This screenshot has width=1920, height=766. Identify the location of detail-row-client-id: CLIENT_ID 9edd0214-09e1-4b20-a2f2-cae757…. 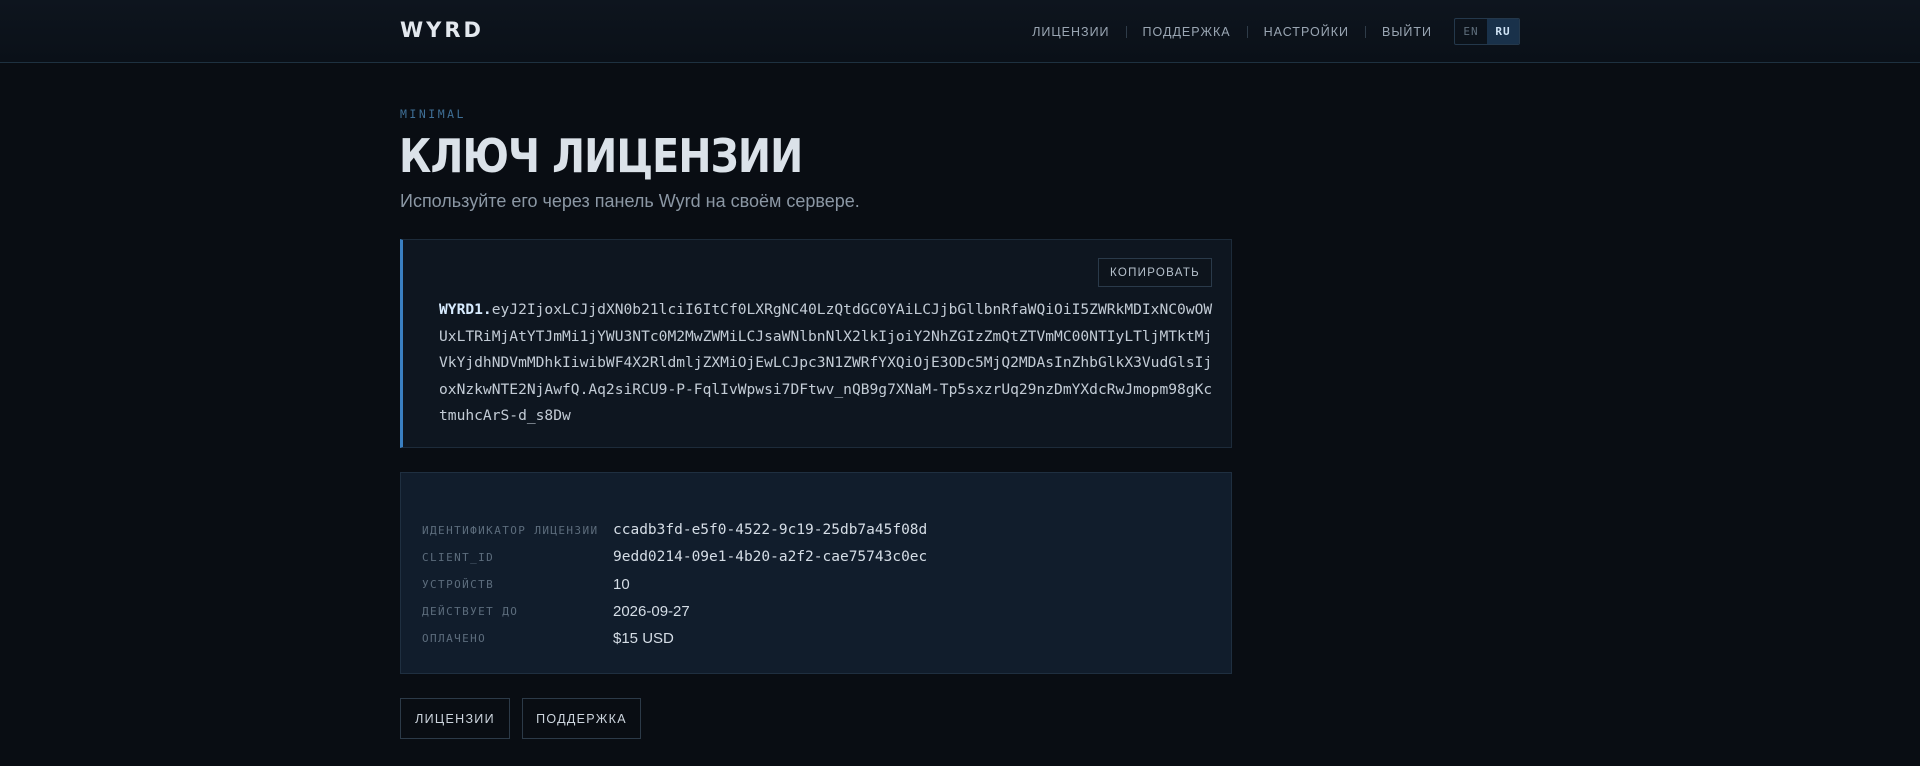
(674, 557).